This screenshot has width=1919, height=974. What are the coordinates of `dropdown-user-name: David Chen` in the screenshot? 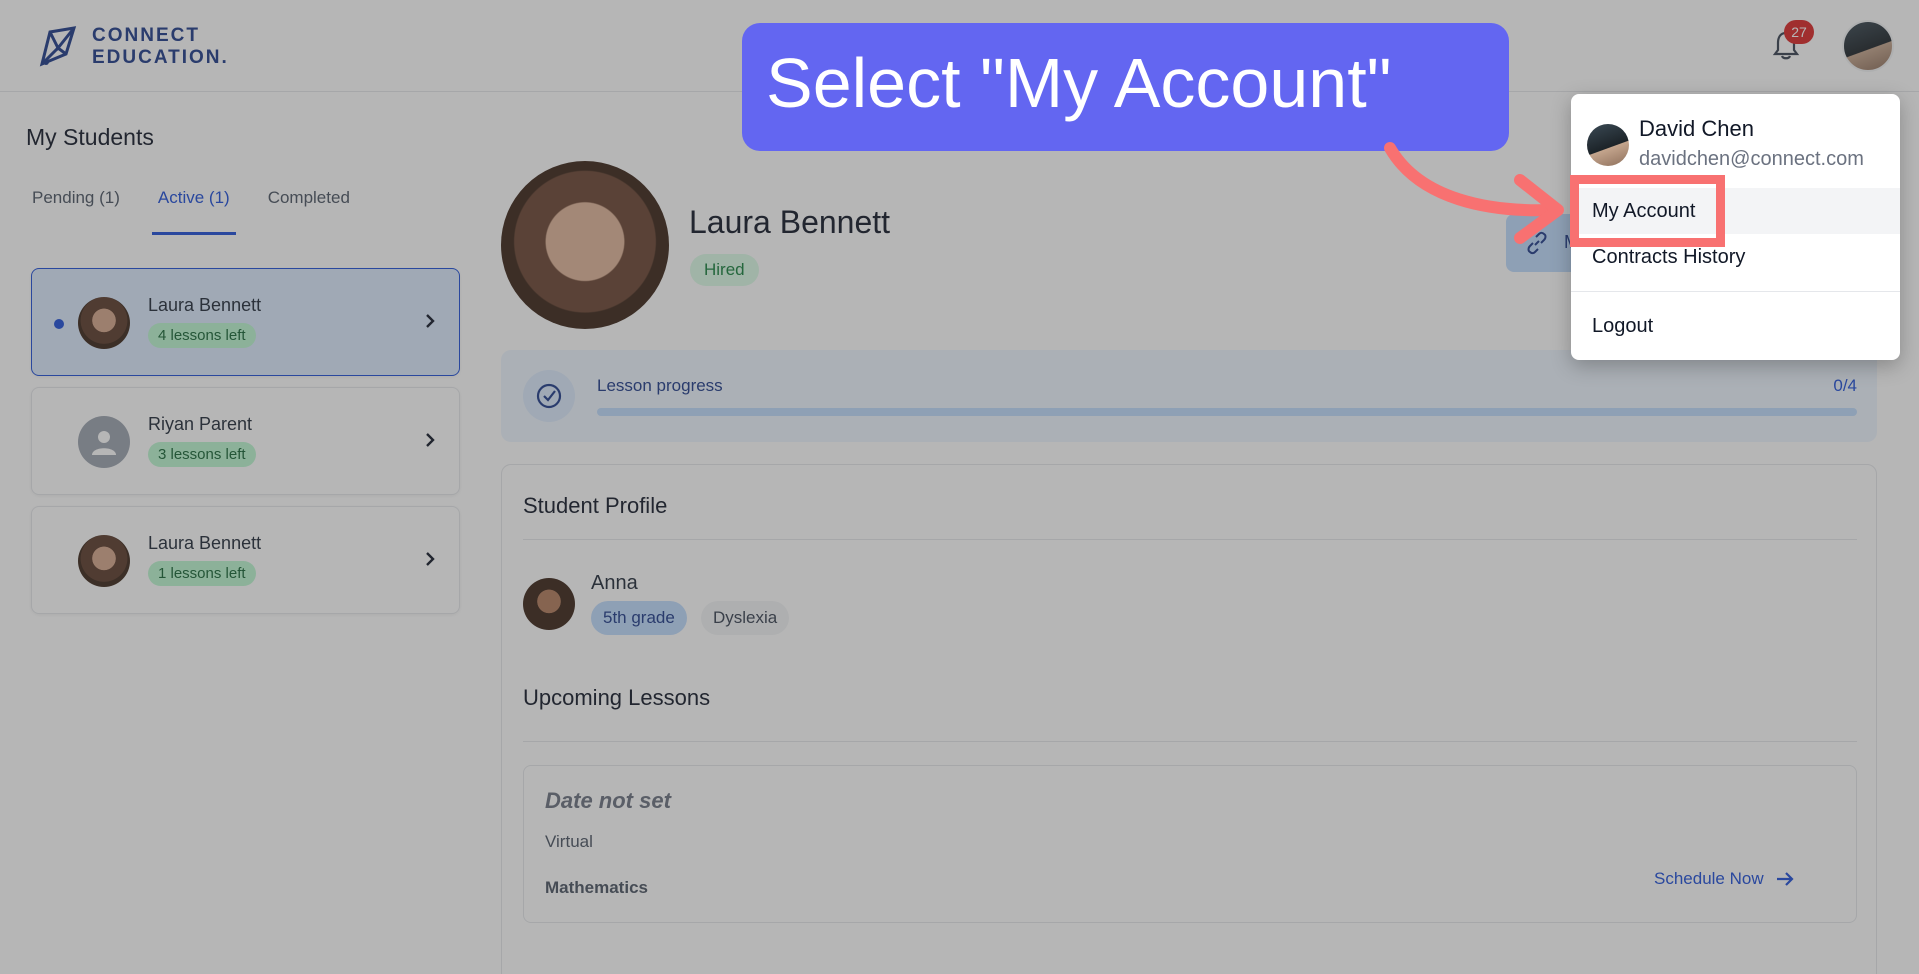 It's located at (1696, 128).